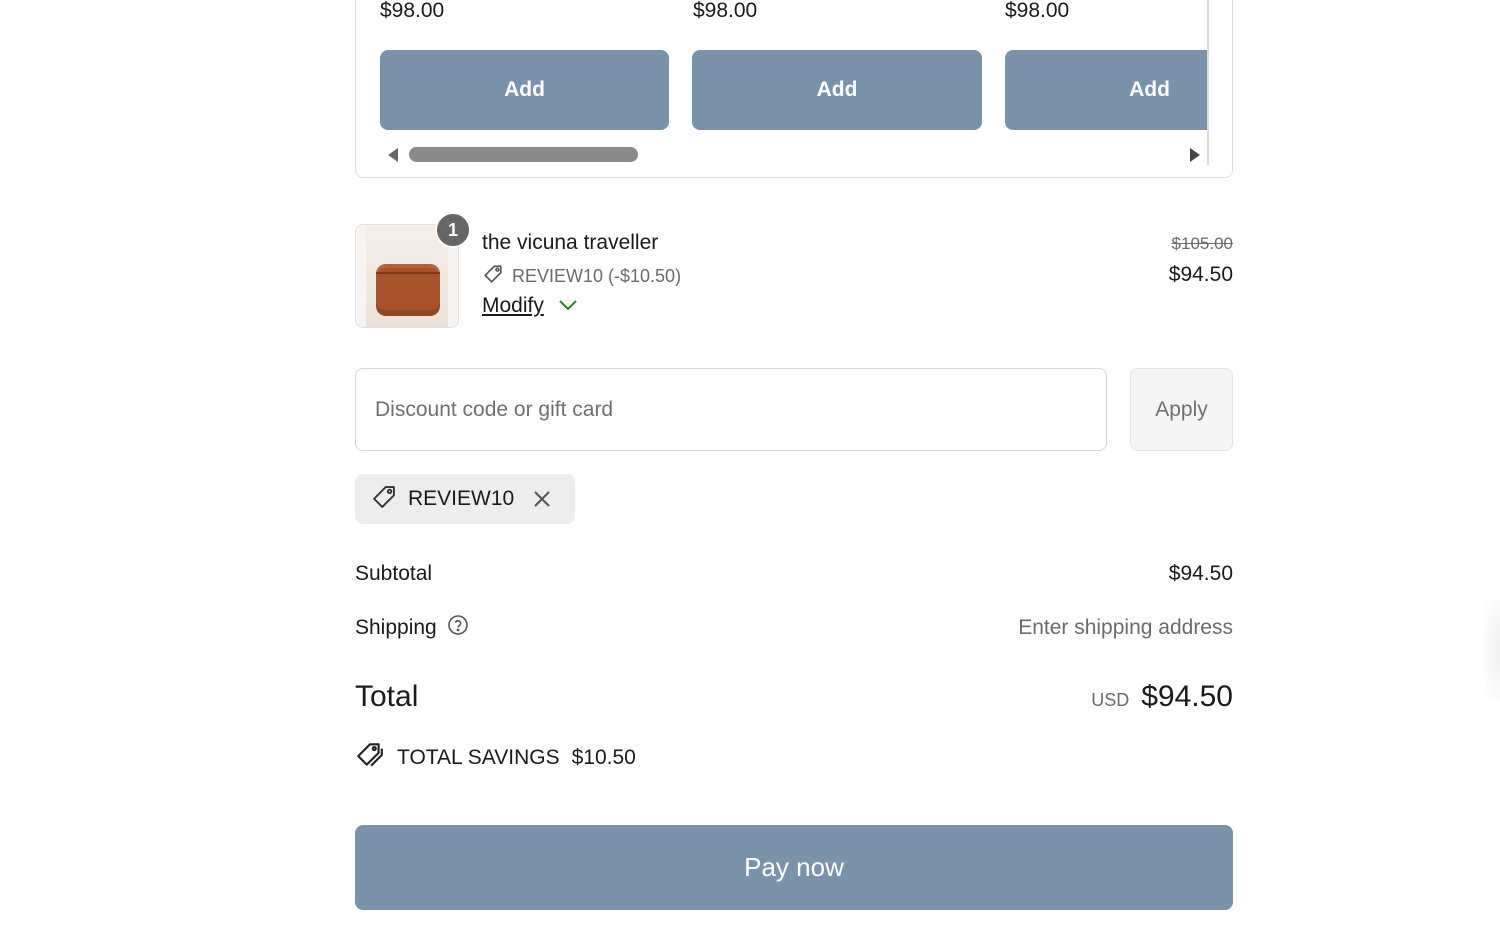 Image resolution: width=1500 pixels, height=927 pixels. Describe the element at coordinates (453, 230) in the screenshot. I see `quantity-badge: 1` at that location.